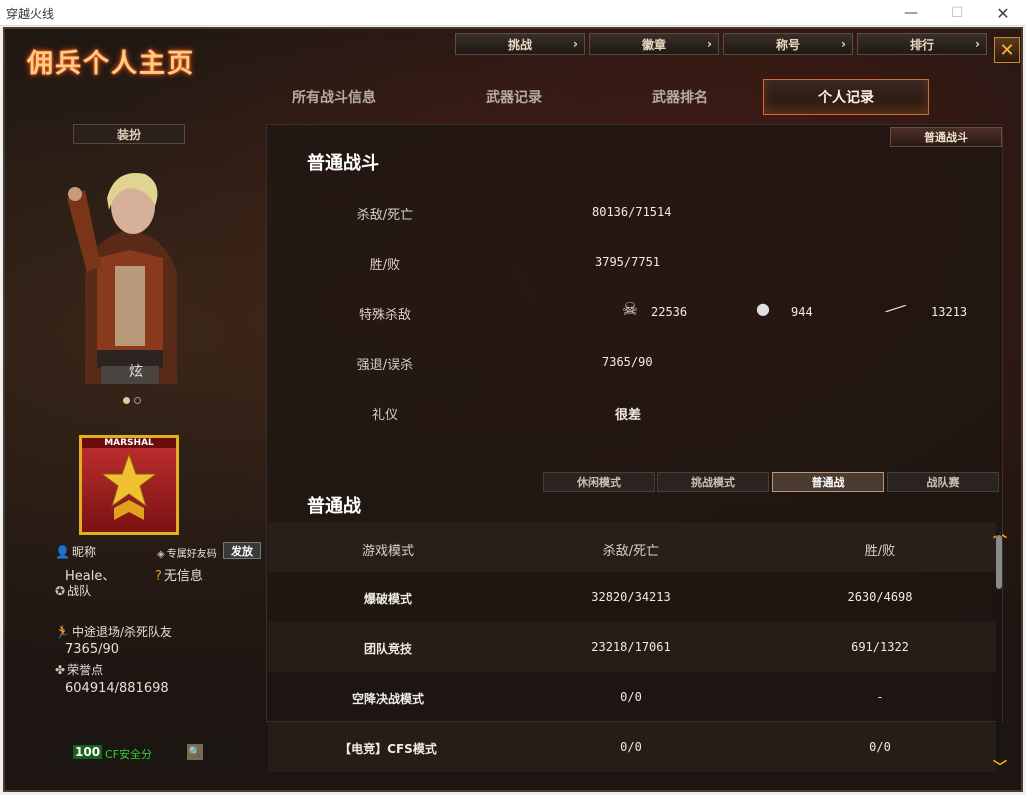 The width and height of the screenshot is (1026, 795). I want to click on honor-icon: ✤, so click(60, 670).